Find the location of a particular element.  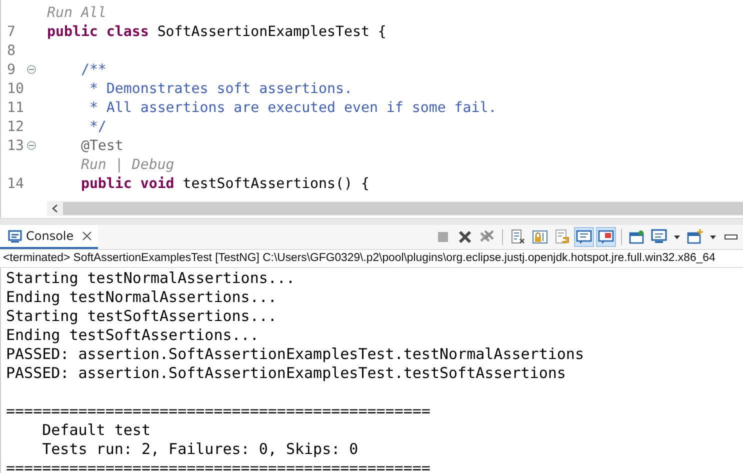

keyword-text: public void is located at coordinates (128, 184).